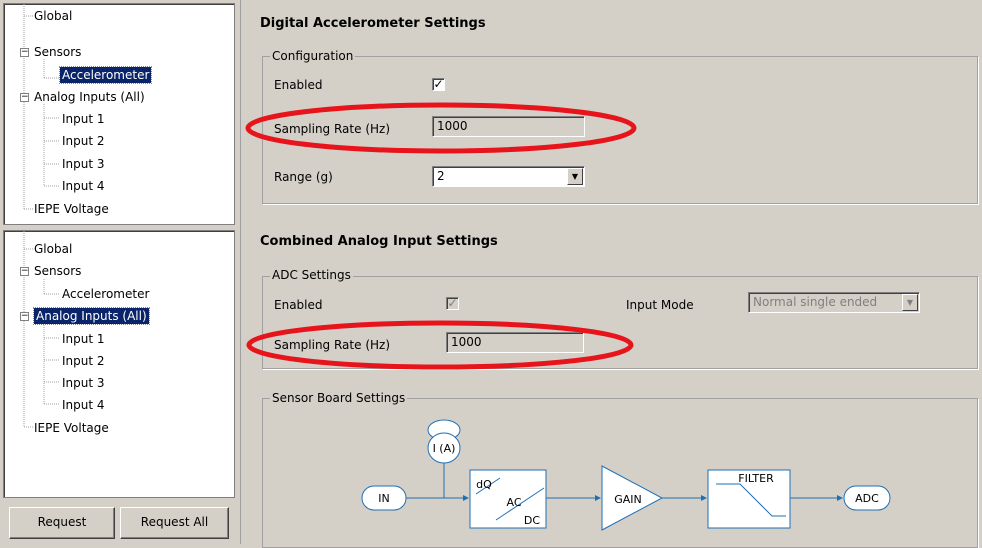 The image size is (982, 548). What do you see at coordinates (105, 294) in the screenshot?
I see `tree-bottom-item-accelerometer: Accelerometer` at bounding box center [105, 294].